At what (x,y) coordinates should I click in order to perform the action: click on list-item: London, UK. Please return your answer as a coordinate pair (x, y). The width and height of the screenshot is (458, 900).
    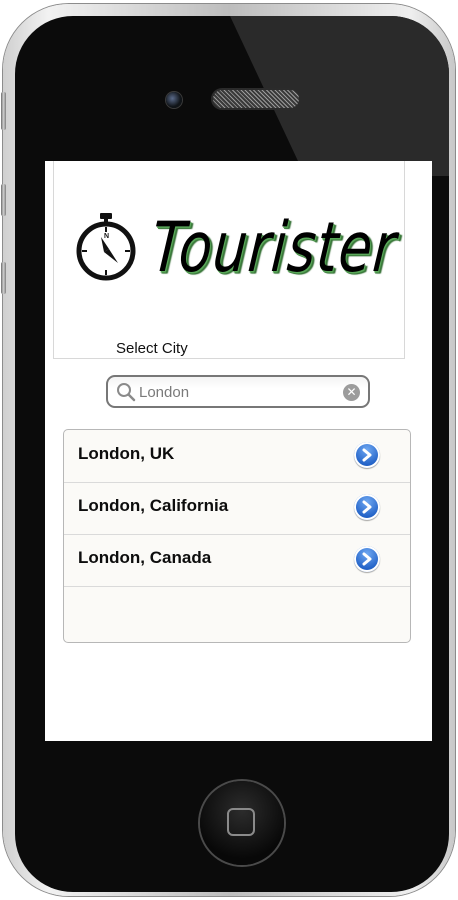
    Looking at the image, I should click on (237, 456).